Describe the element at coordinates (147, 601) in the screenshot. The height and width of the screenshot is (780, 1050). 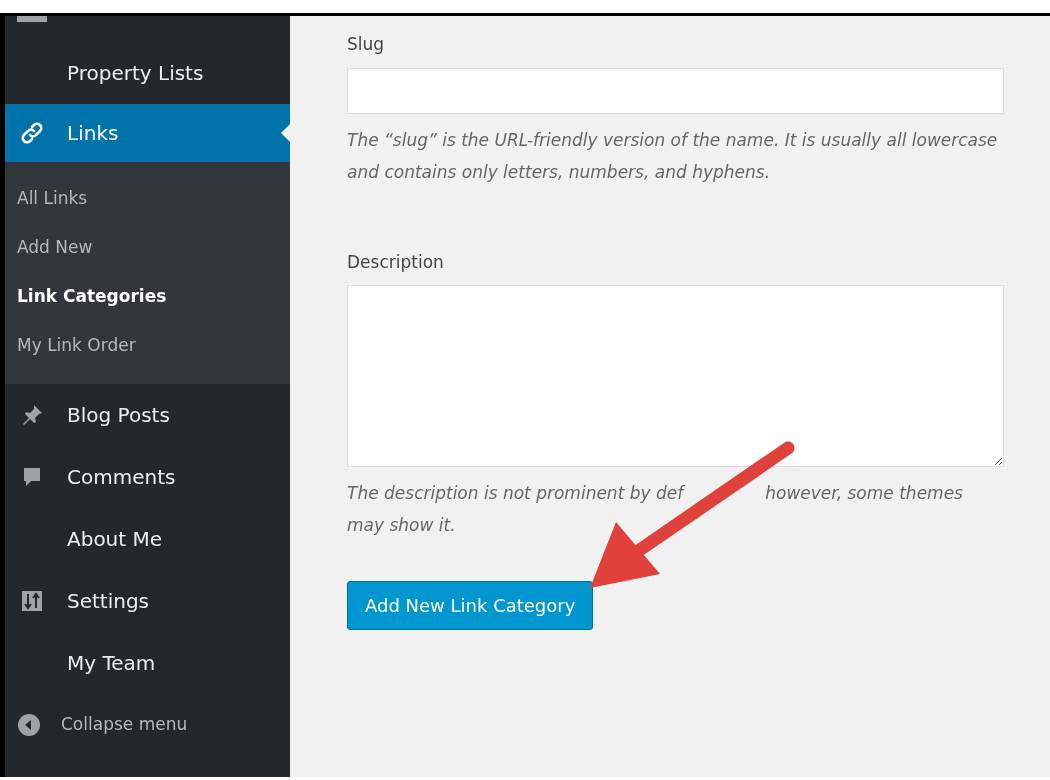
I see `menu-item: Settings` at that location.